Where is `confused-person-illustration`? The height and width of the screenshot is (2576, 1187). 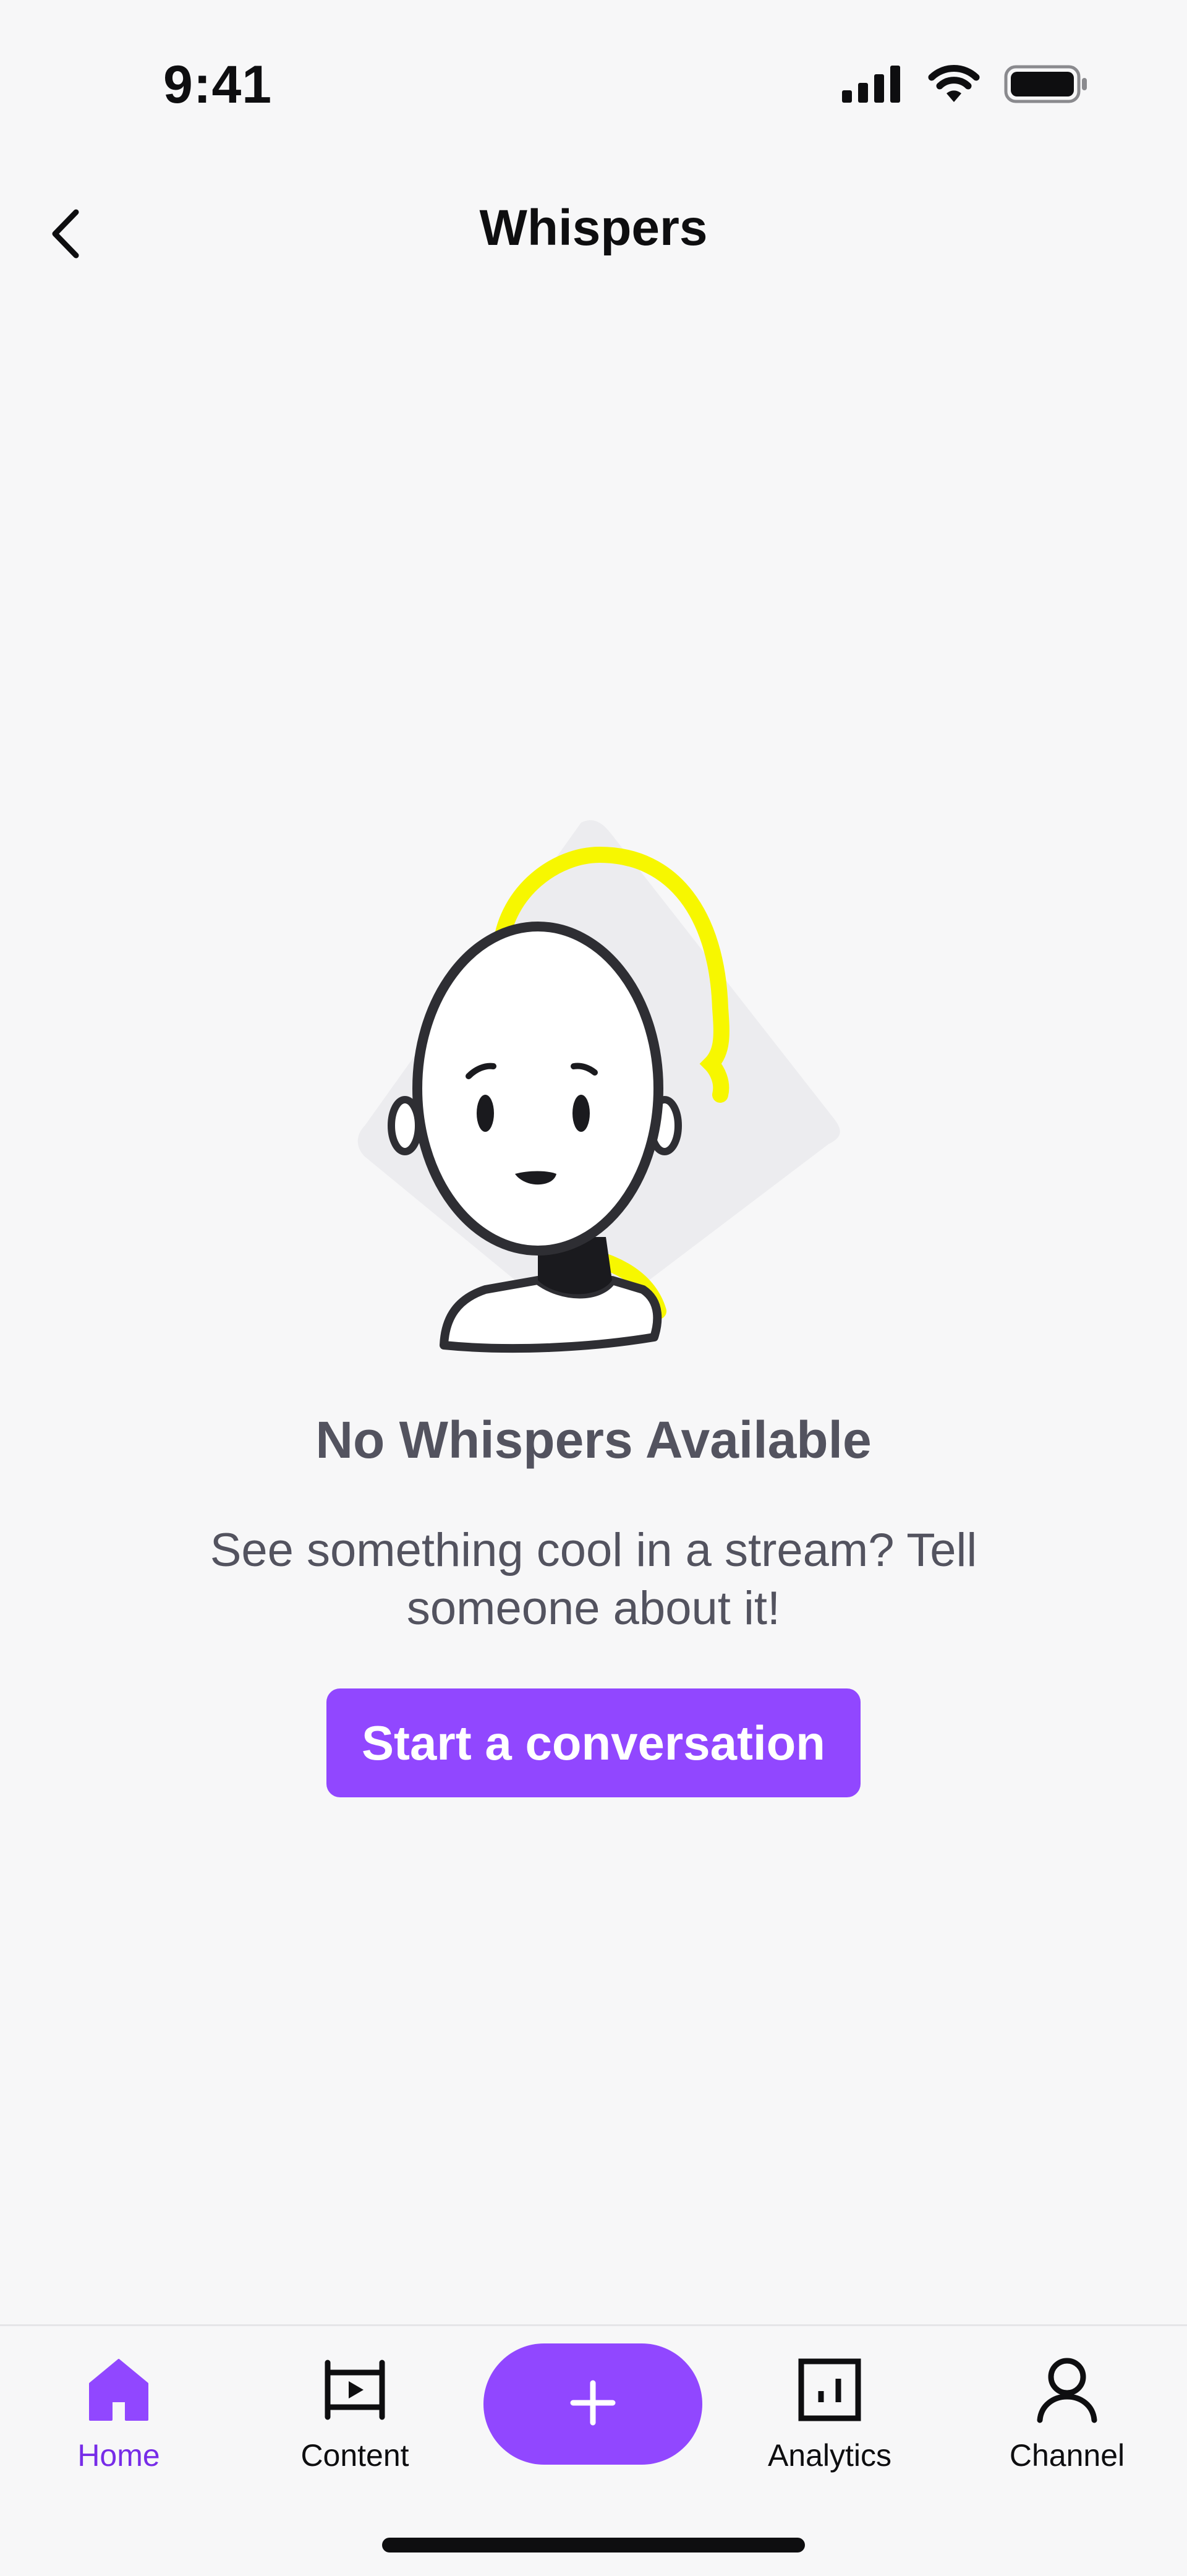 confused-person-illustration is located at coordinates (606, 1088).